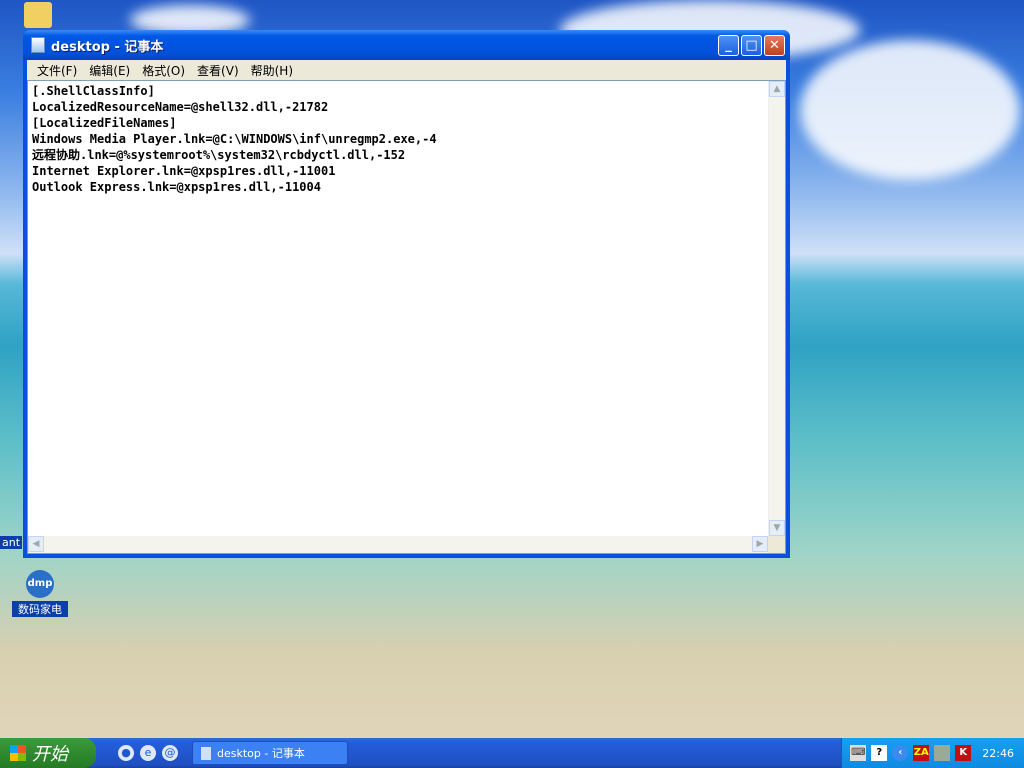 The image size is (1024, 768). What do you see at coordinates (261, 753) in the screenshot?
I see `task-label: desktop - 记事本` at bounding box center [261, 753].